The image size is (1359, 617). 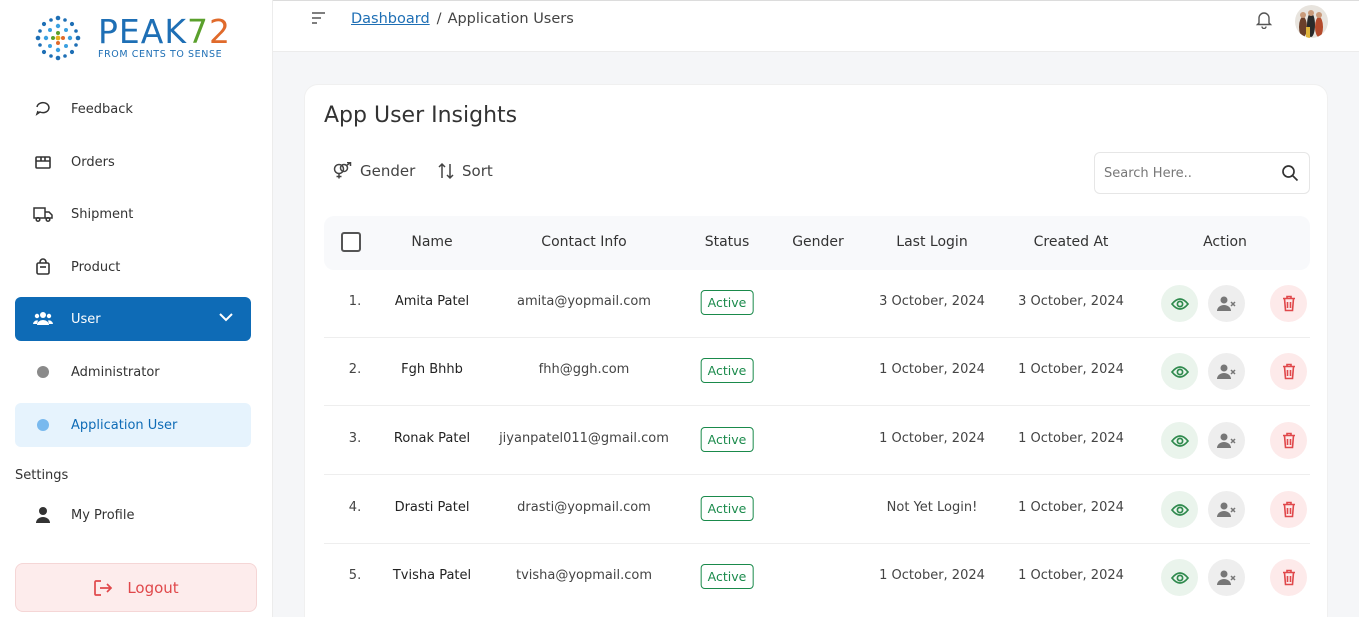 I want to click on users-icon, so click(x=43, y=319).